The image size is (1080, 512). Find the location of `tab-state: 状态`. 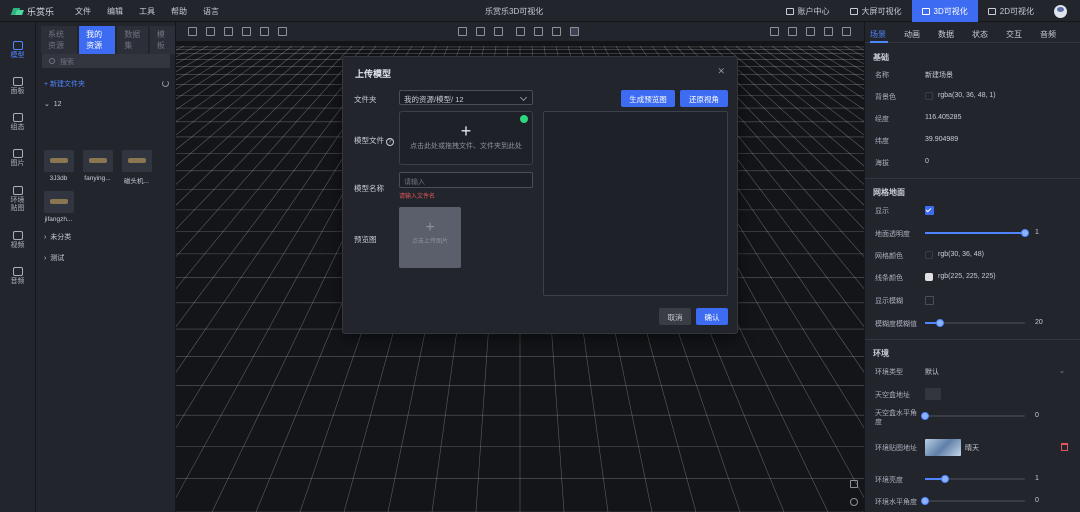

tab-state: 状态 is located at coordinates (989, 32).